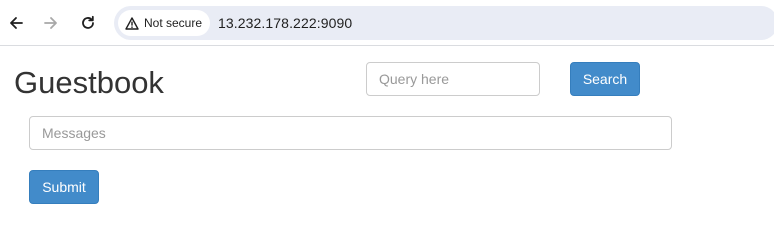 The width and height of the screenshot is (774, 240). I want to click on reload-button, so click(88, 23).